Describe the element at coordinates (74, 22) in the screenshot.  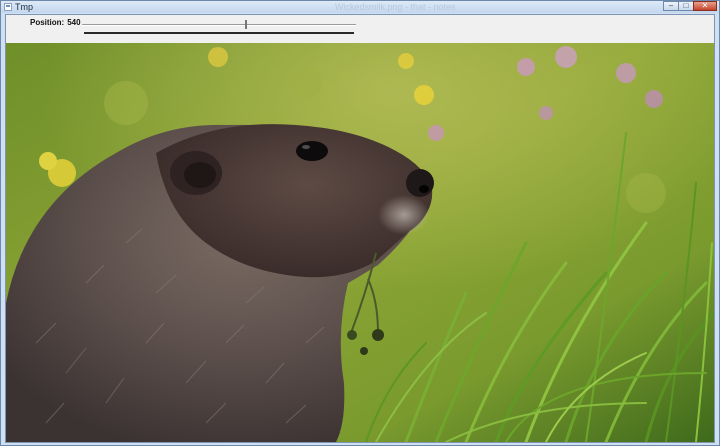
I see `position-value: 540` at that location.